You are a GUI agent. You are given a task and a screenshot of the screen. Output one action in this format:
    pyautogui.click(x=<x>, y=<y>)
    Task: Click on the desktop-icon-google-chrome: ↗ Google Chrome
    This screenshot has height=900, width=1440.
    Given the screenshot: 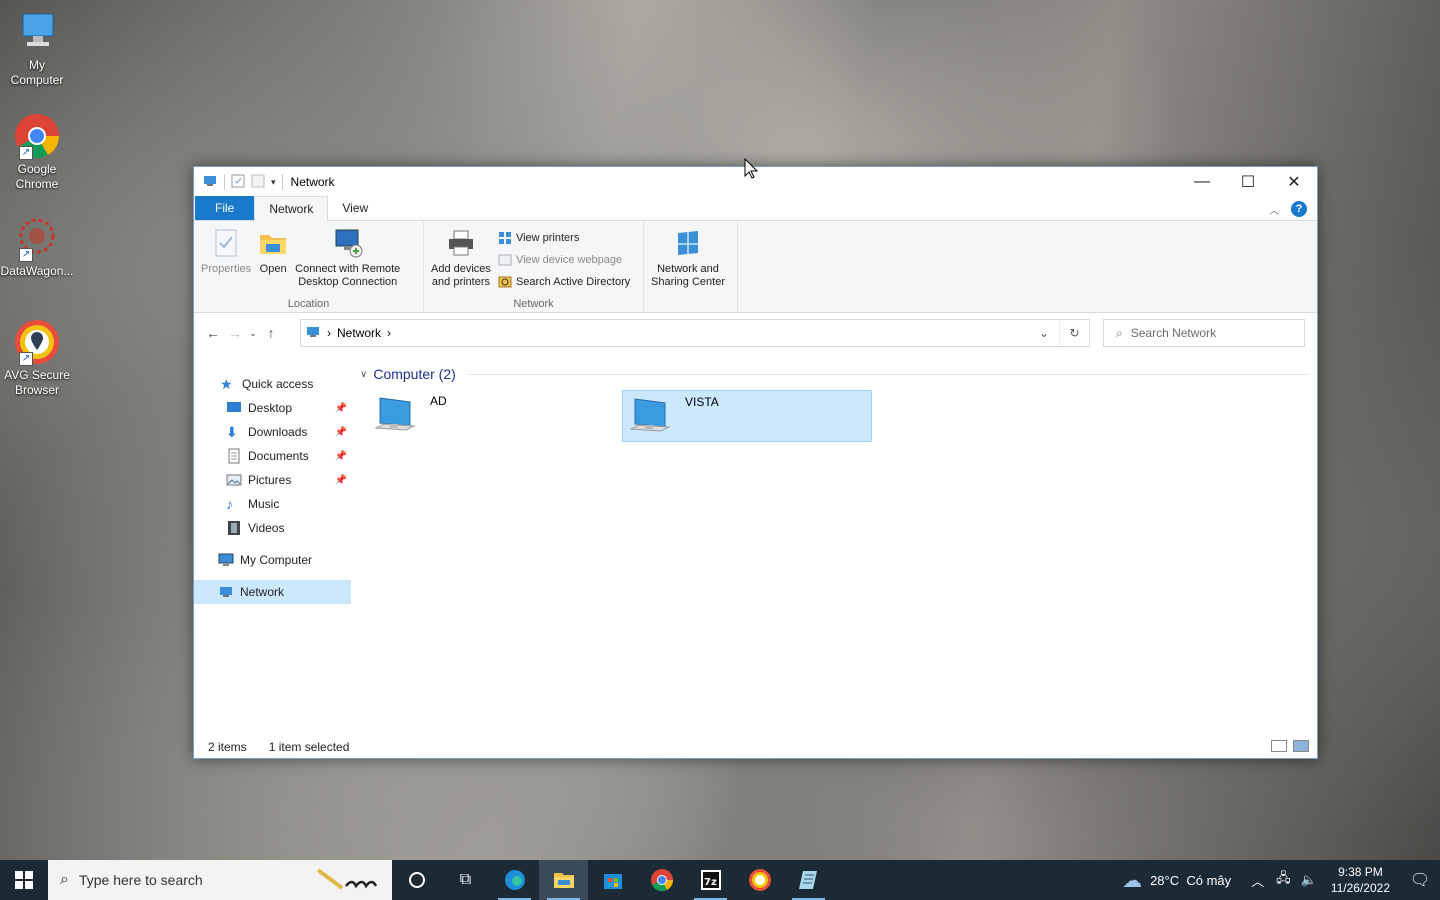 What is the action you would take?
    pyautogui.click(x=37, y=152)
    